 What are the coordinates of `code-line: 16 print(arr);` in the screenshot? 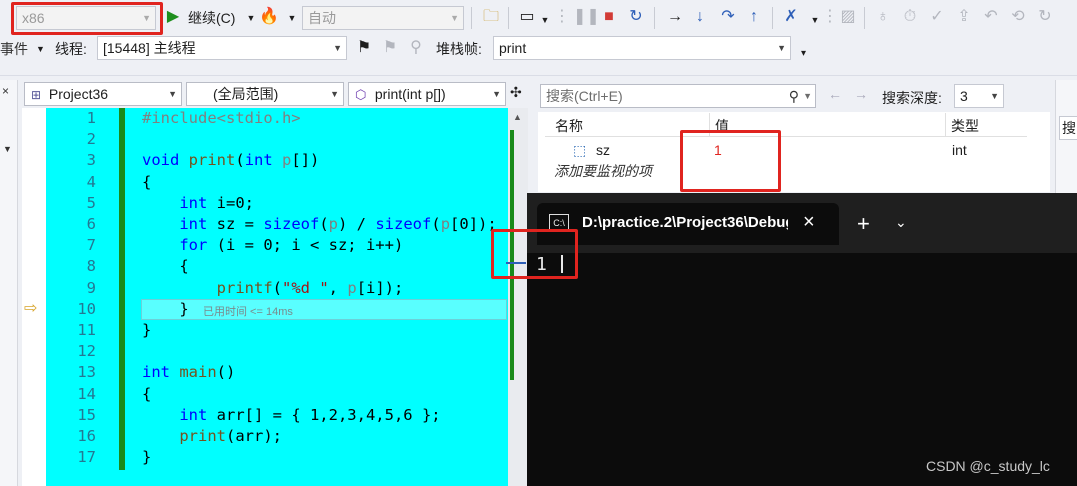 It's located at (277, 436).